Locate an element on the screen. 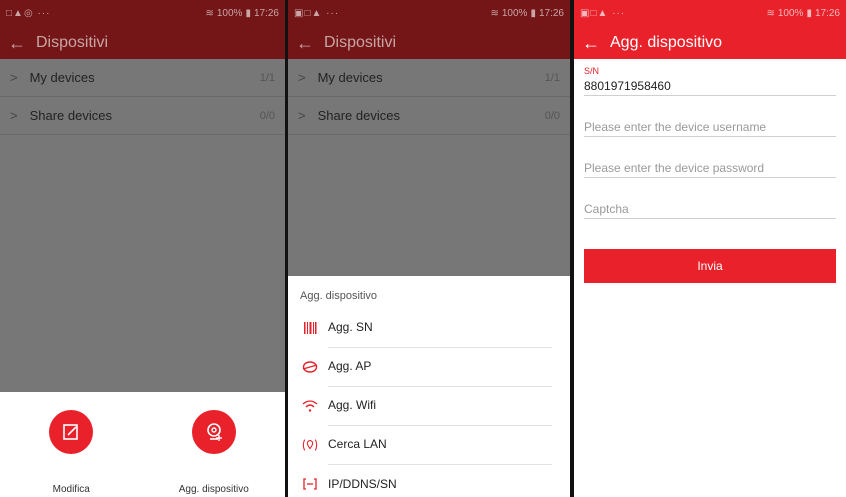 This screenshot has width=846, height=497. app-bar: ← Agg. dispositivo is located at coordinates (710, 43).